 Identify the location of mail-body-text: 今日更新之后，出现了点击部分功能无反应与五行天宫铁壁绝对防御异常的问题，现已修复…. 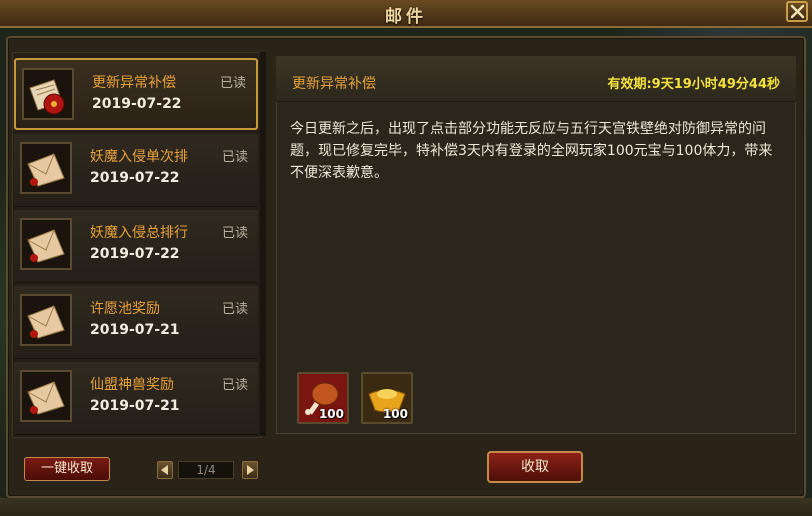
(531, 151).